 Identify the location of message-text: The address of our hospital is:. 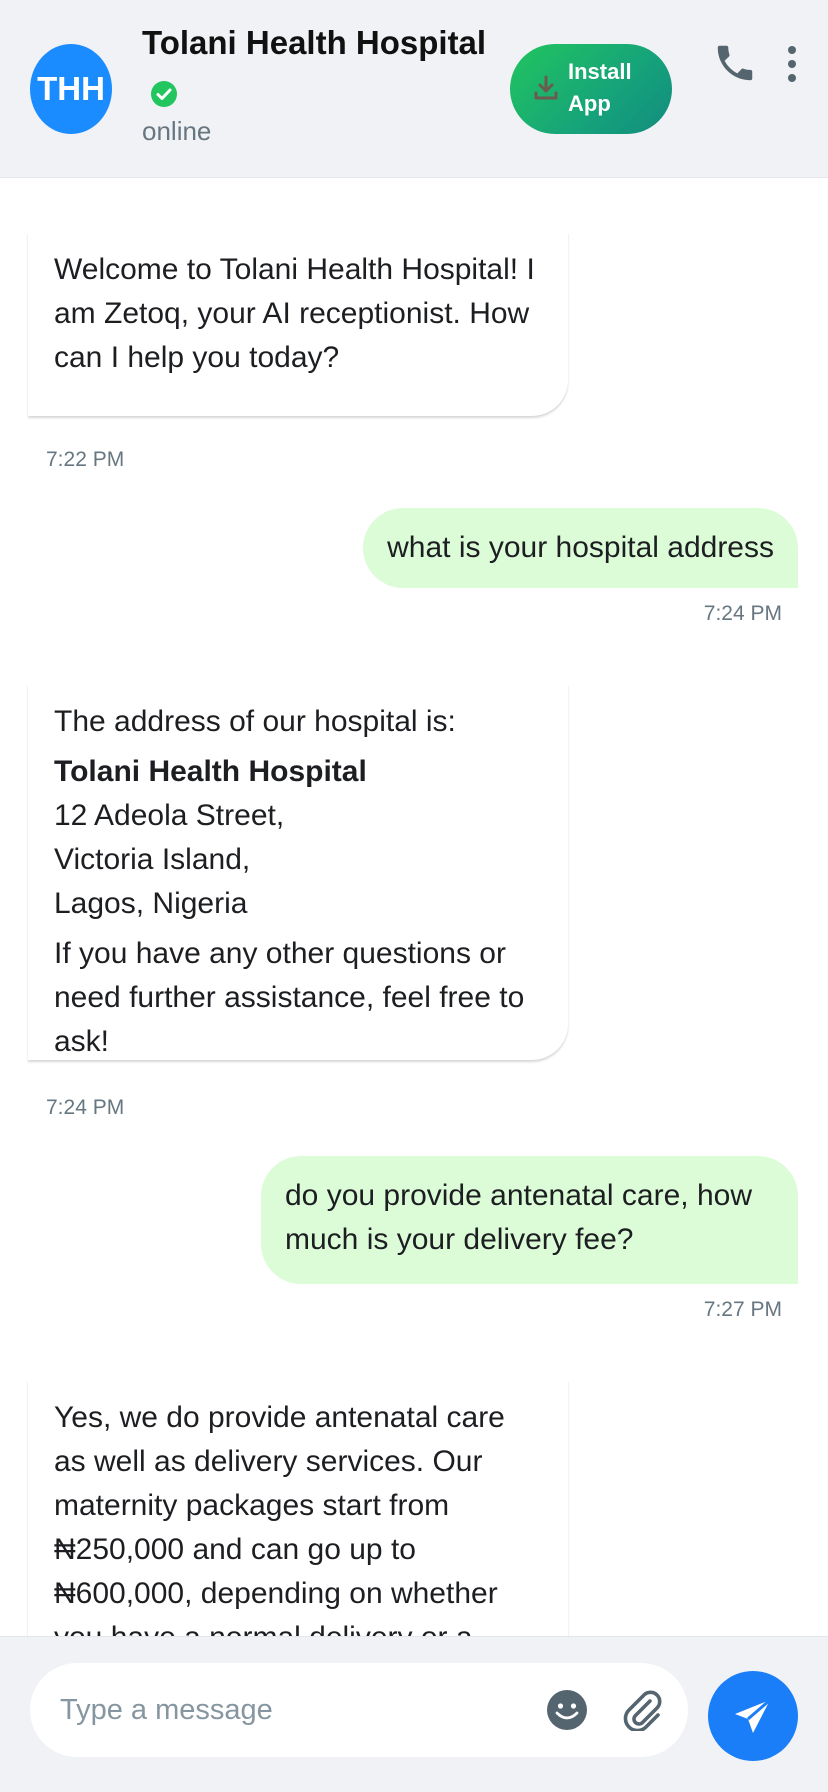
(255, 721).